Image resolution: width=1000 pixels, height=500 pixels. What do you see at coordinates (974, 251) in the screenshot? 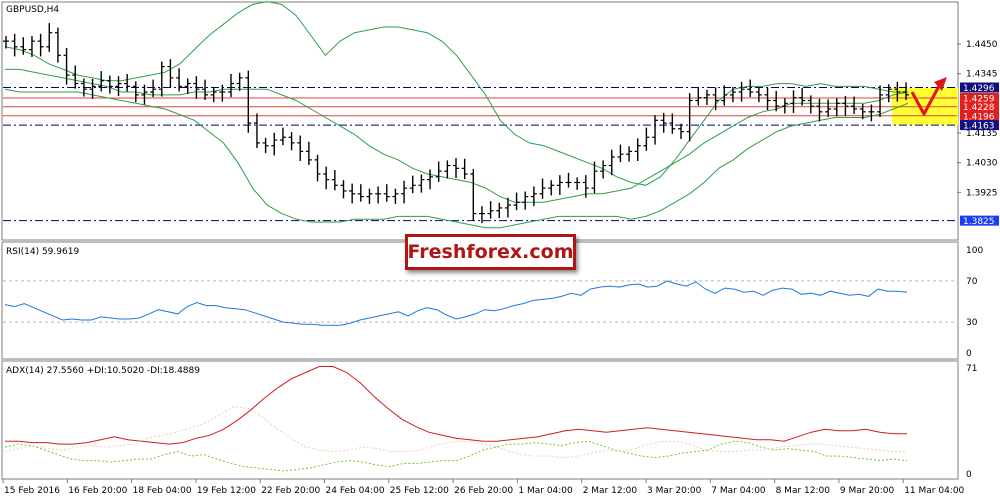
I see `rsi-axis-label: 100` at bounding box center [974, 251].